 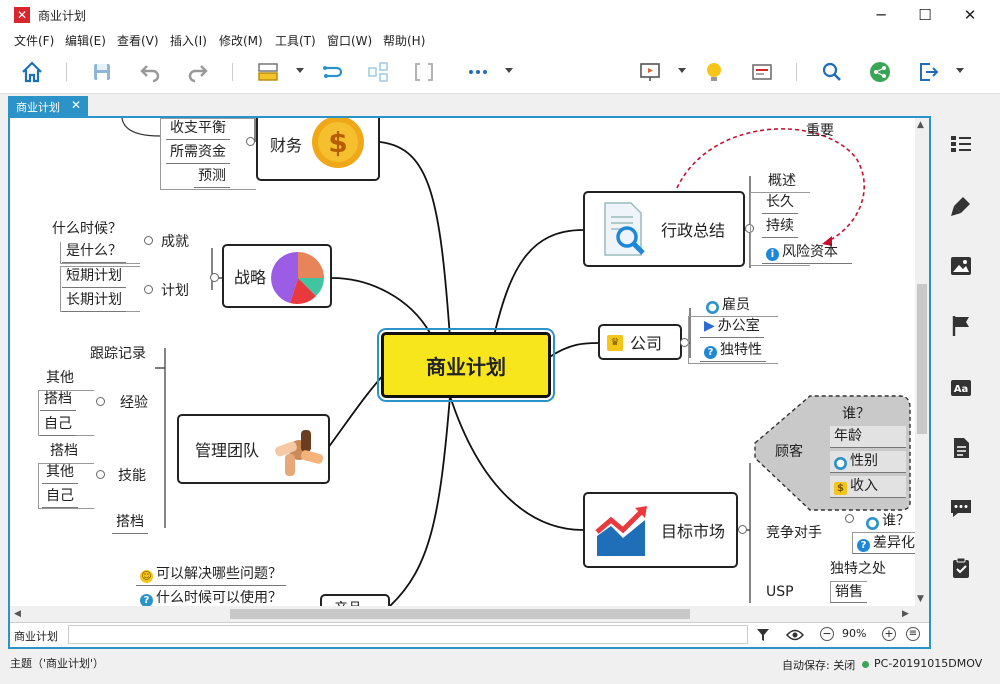 What do you see at coordinates (408, 634) in the screenshot?
I see `filter-input` at bounding box center [408, 634].